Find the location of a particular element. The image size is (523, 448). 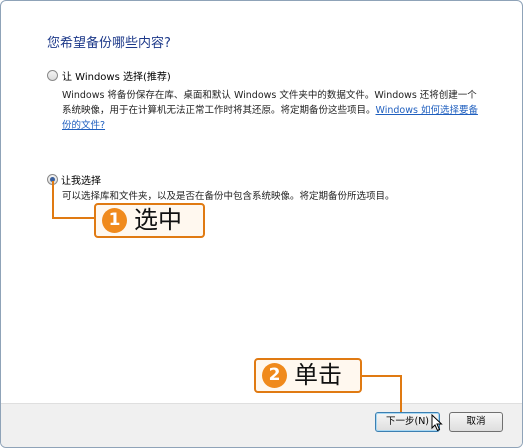

option-let-me-choose-label: 让我选择 is located at coordinates (81, 179).